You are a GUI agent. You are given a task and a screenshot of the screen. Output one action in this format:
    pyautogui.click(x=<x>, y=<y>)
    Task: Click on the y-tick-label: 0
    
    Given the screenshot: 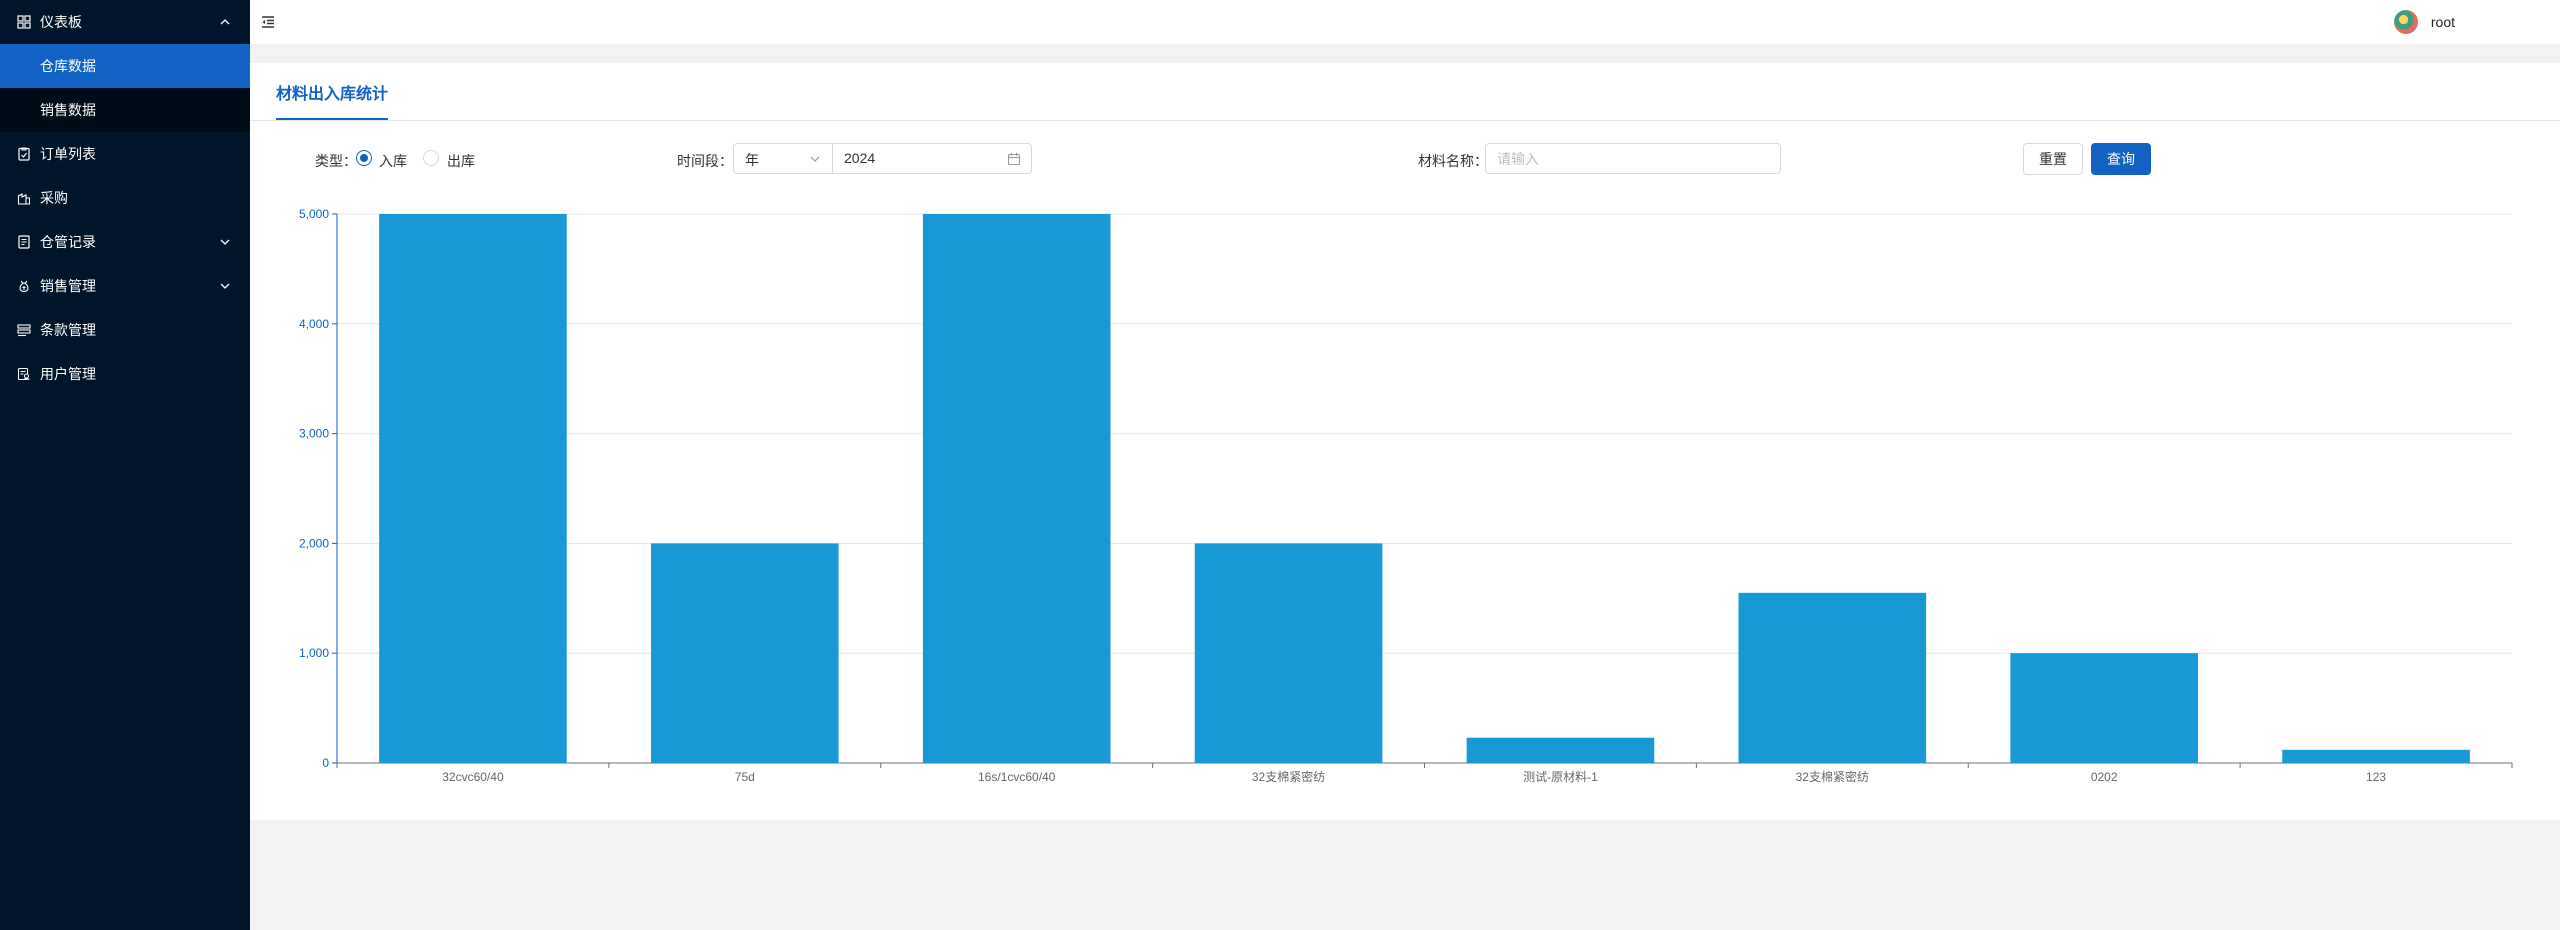 What is the action you would take?
    pyautogui.click(x=325, y=763)
    